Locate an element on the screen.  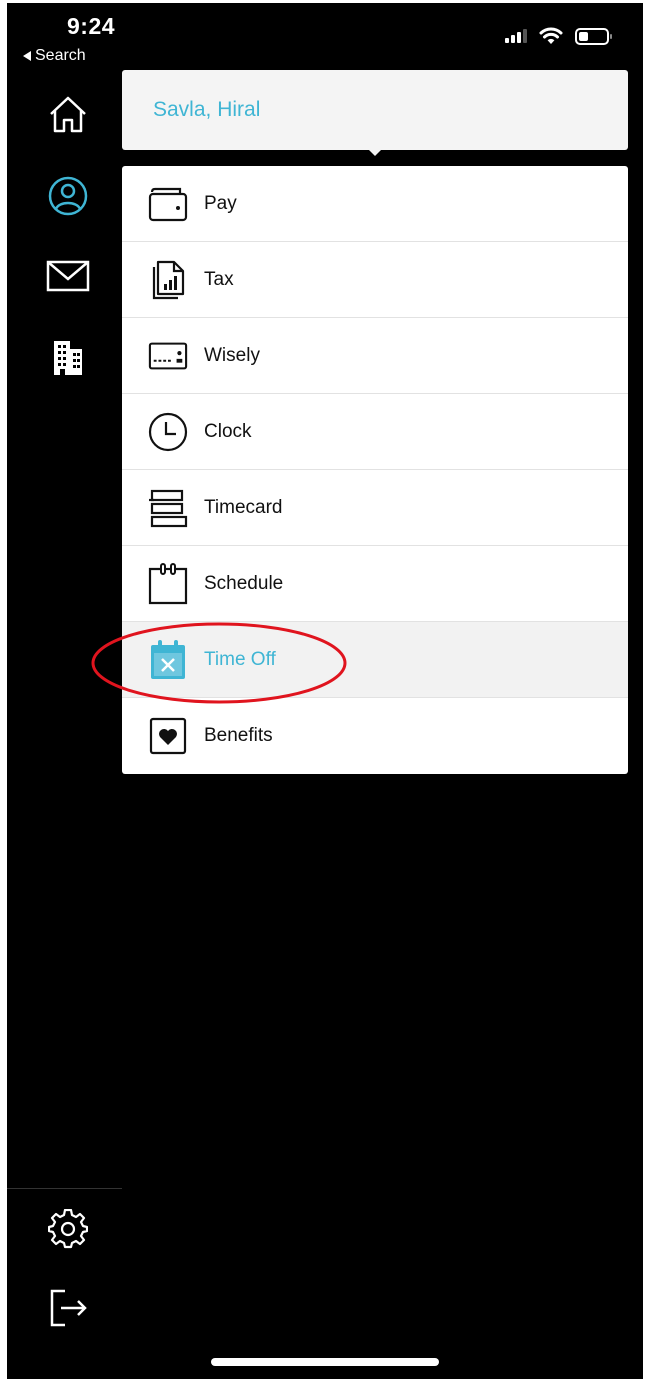
profile-icon is located at coordinates (68, 196).